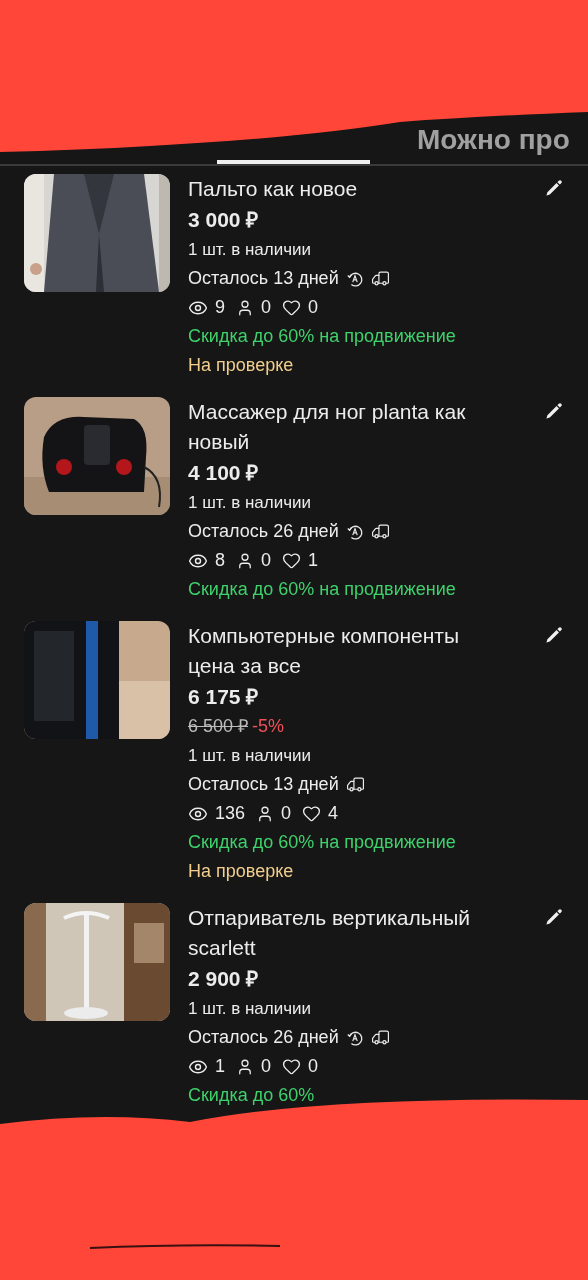  Describe the element at coordinates (224, 697) in the screenshot. I see `price: 6 175 ₽` at that location.